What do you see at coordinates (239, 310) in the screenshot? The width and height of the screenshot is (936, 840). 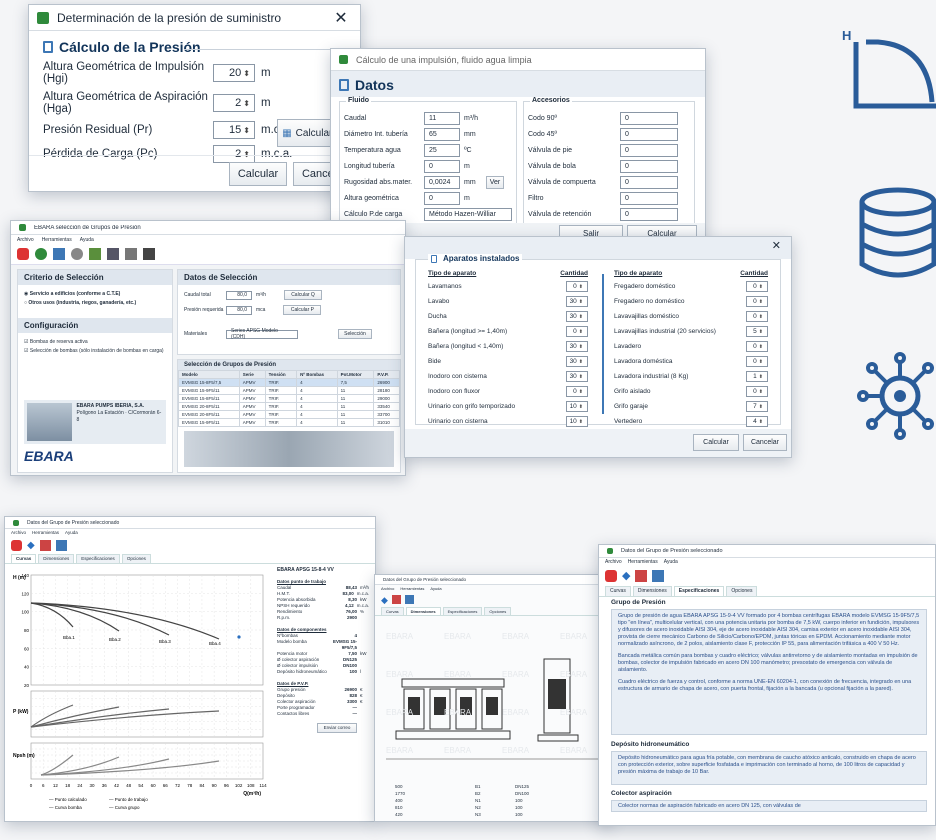 I see `presion-input: 80,0` at bounding box center [239, 310].